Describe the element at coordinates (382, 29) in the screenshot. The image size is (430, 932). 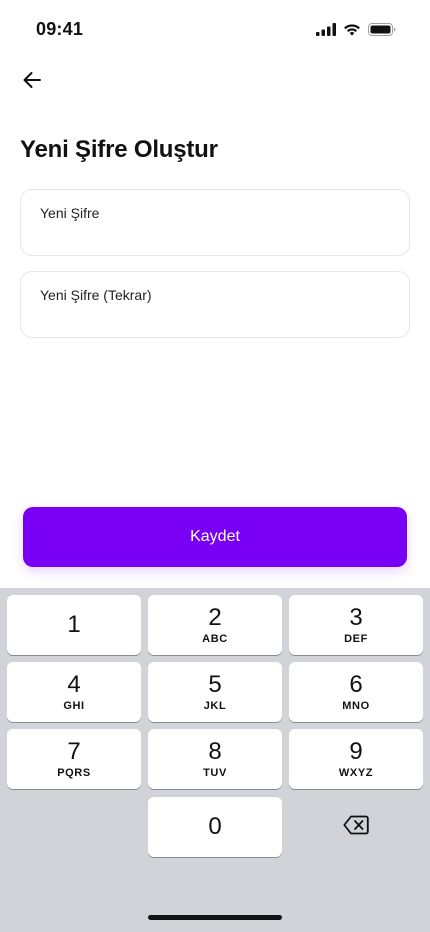
I see `battery-icon` at that location.